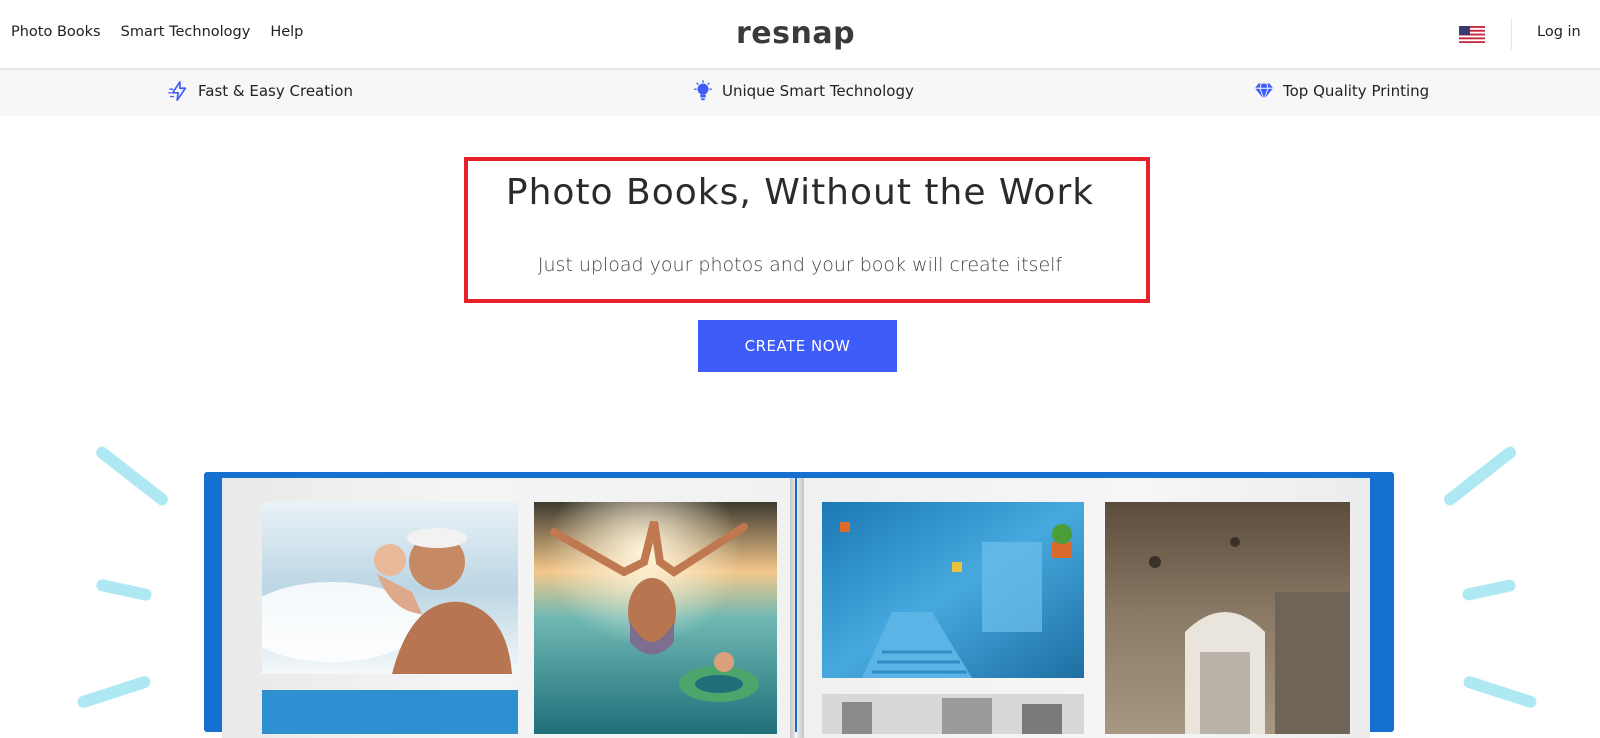  What do you see at coordinates (177, 91) in the screenshot?
I see `lightning-icon` at bounding box center [177, 91].